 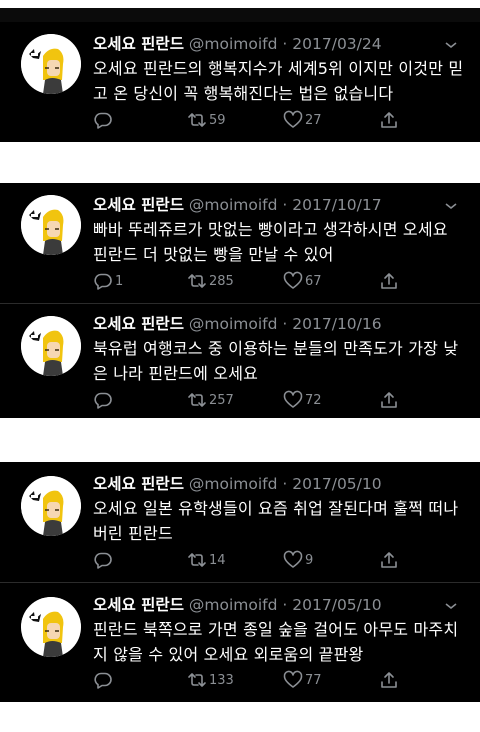 What do you see at coordinates (253, 680) in the screenshot?
I see `tweet-actions: 133 77` at bounding box center [253, 680].